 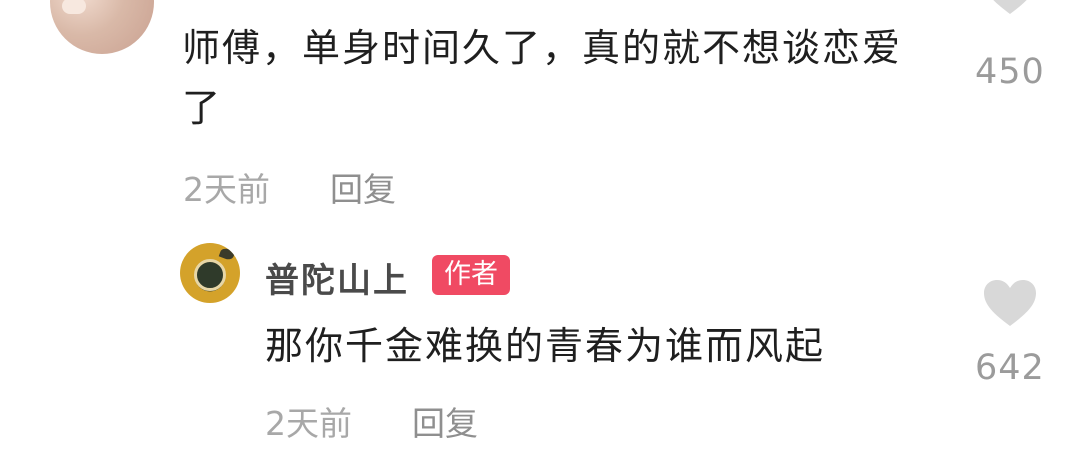 What do you see at coordinates (1010, 368) in the screenshot?
I see `like-count: 642` at bounding box center [1010, 368].